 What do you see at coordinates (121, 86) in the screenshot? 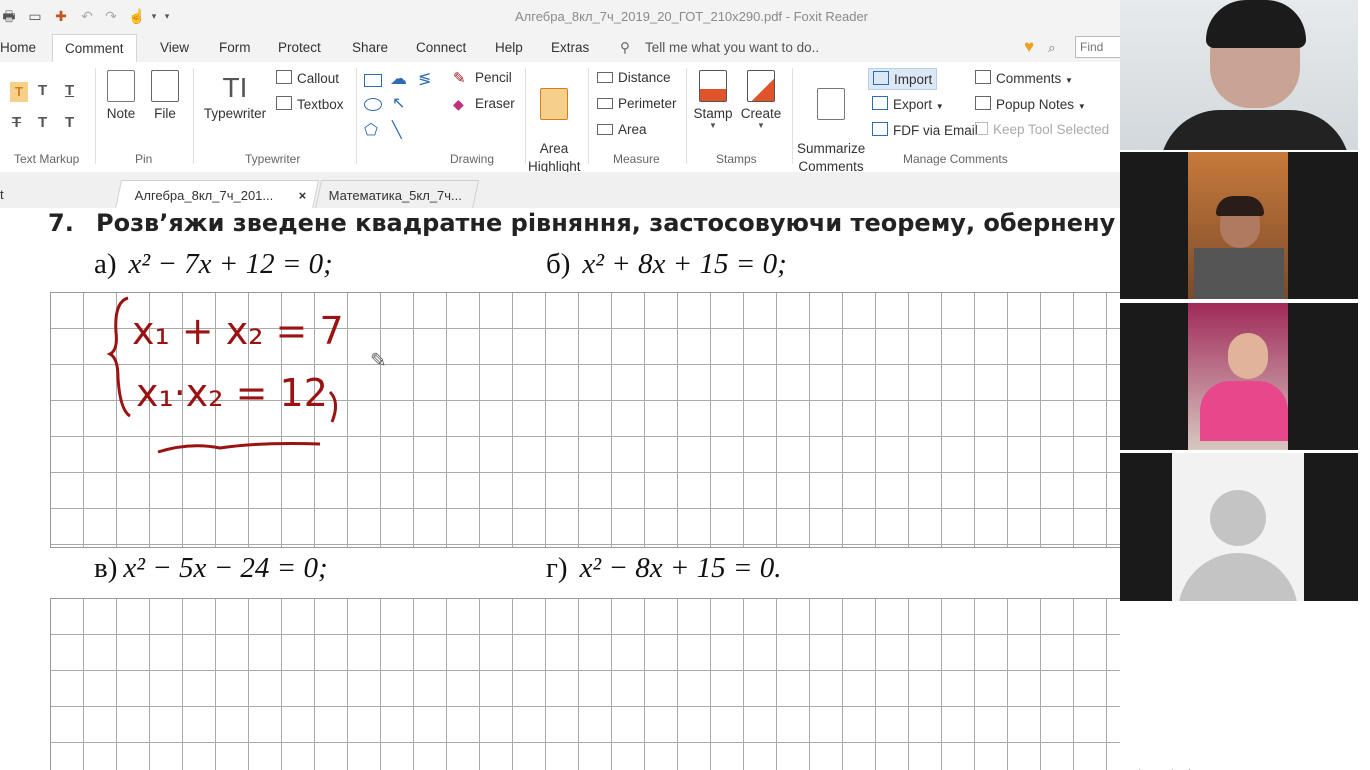
I see `note-icon` at bounding box center [121, 86].